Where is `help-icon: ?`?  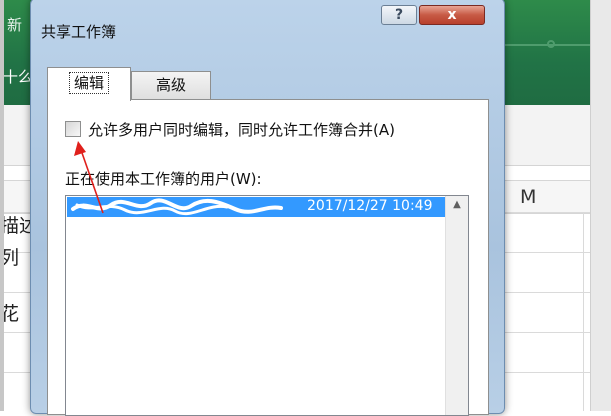 help-icon: ? is located at coordinates (399, 15).